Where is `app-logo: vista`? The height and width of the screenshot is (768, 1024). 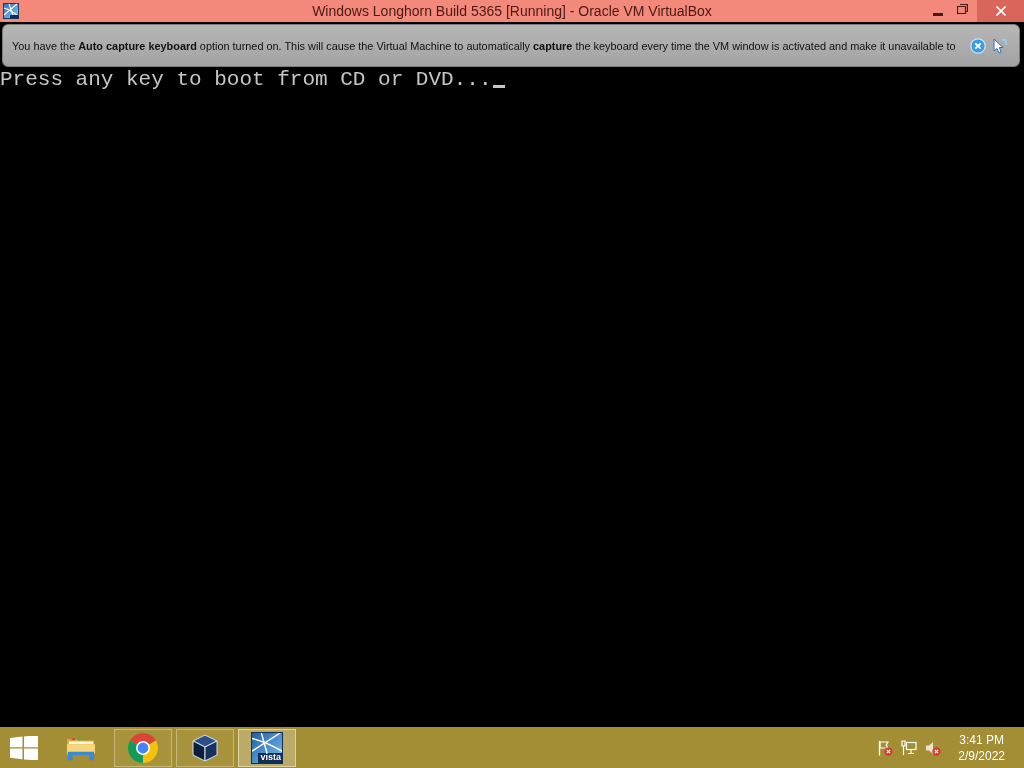 app-logo: vista is located at coordinates (267, 747).